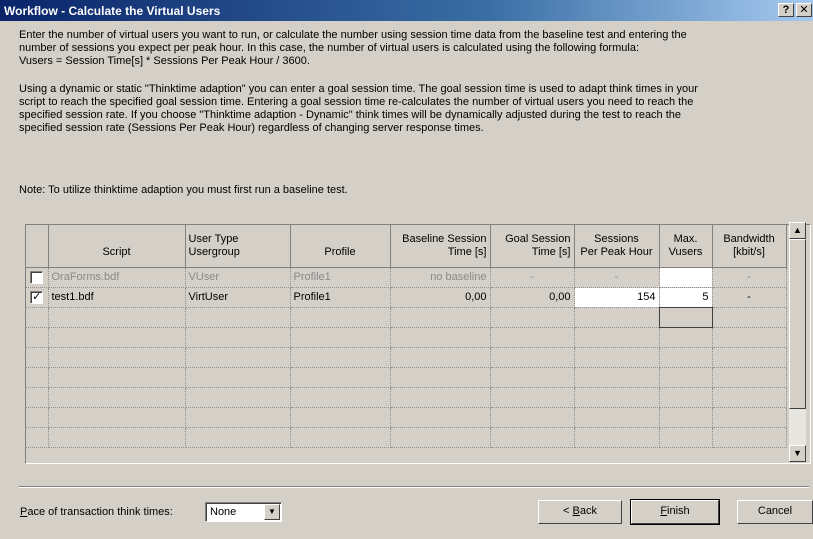  I want to click on cancel-button: Cancel, so click(775, 512).